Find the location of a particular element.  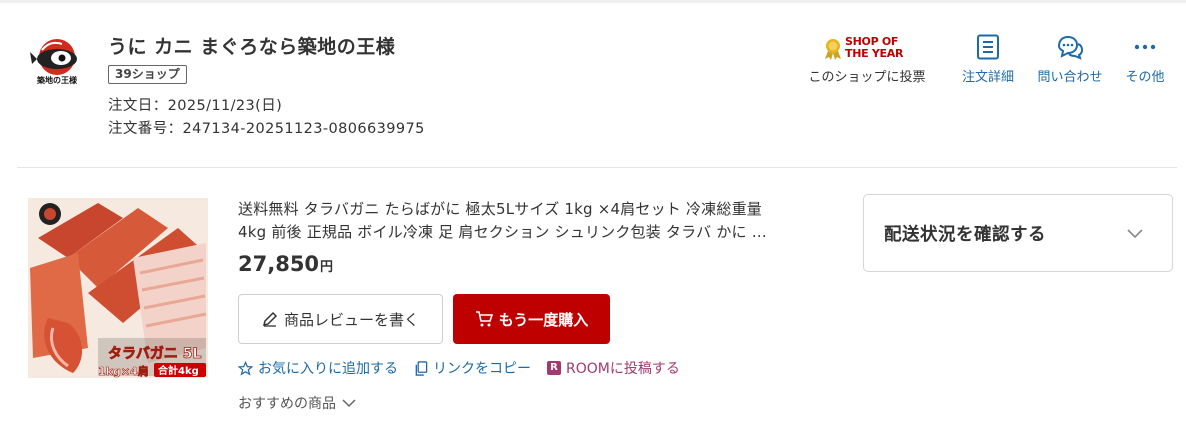

post-to-room-label: ROOMに投稿する is located at coordinates (623, 369).